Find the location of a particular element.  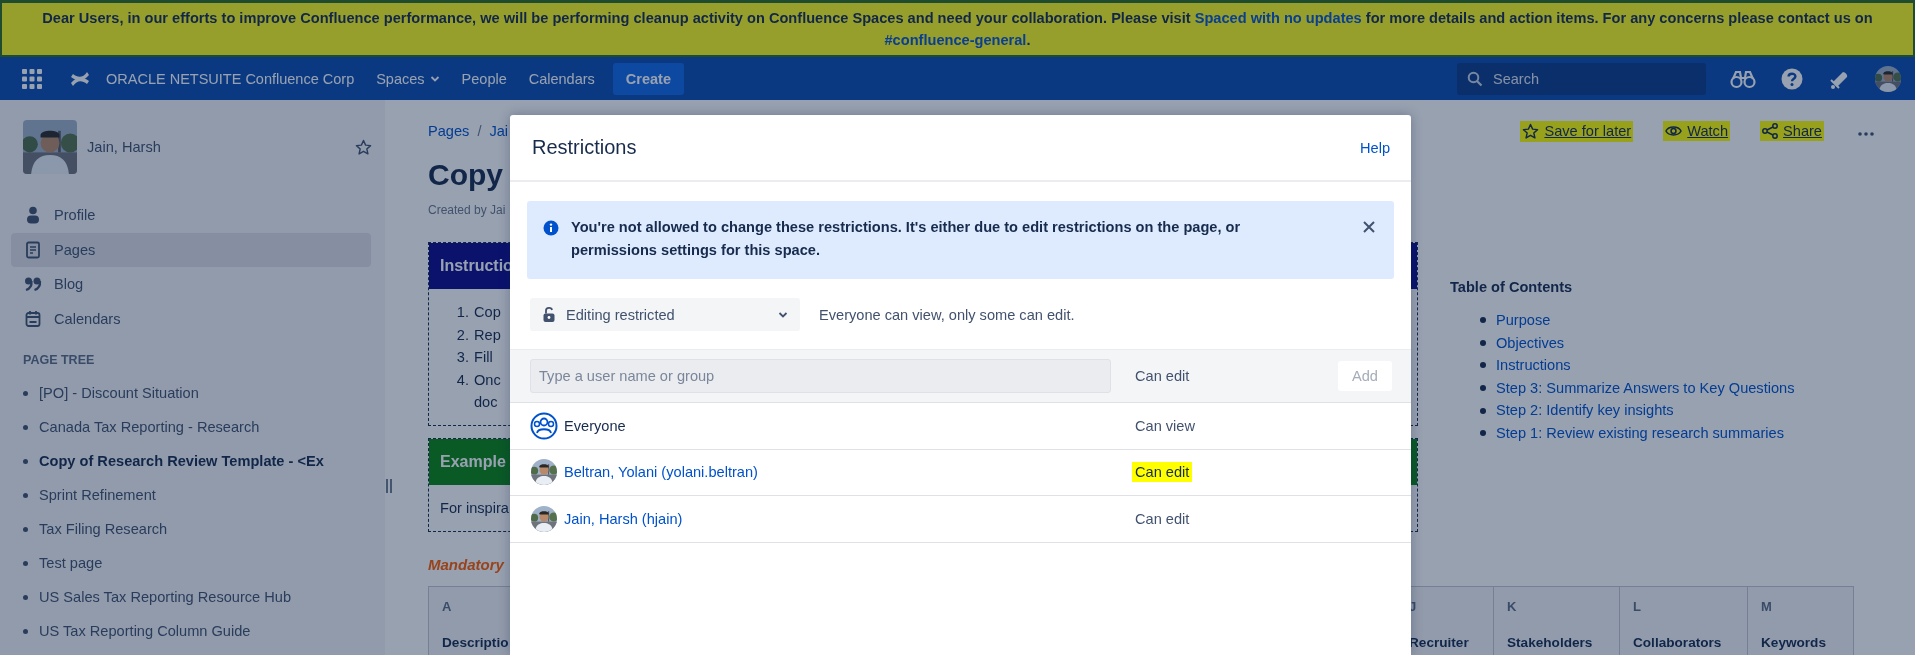

user-name: Jain, Harsh is located at coordinates (124, 147).